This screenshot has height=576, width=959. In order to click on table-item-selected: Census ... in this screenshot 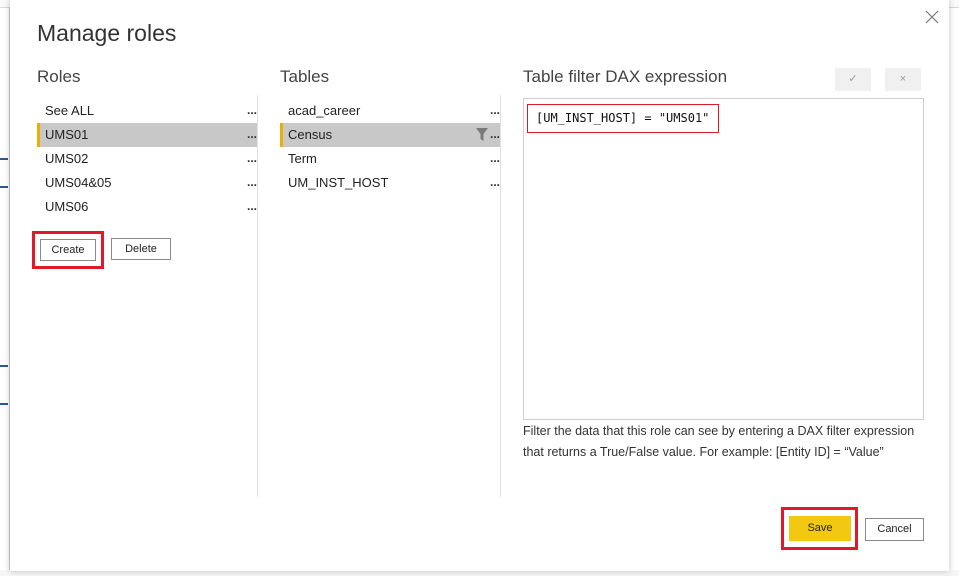, I will do `click(390, 135)`.